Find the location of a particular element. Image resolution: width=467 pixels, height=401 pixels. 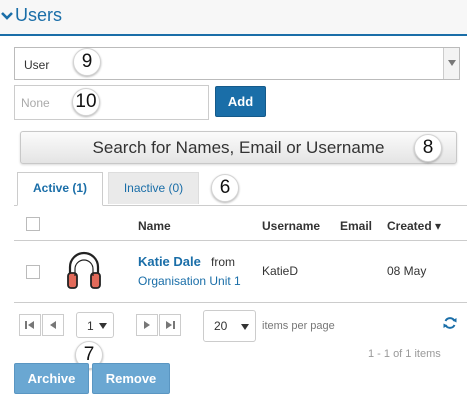

user-name-link: Katie Dale is located at coordinates (169, 261).